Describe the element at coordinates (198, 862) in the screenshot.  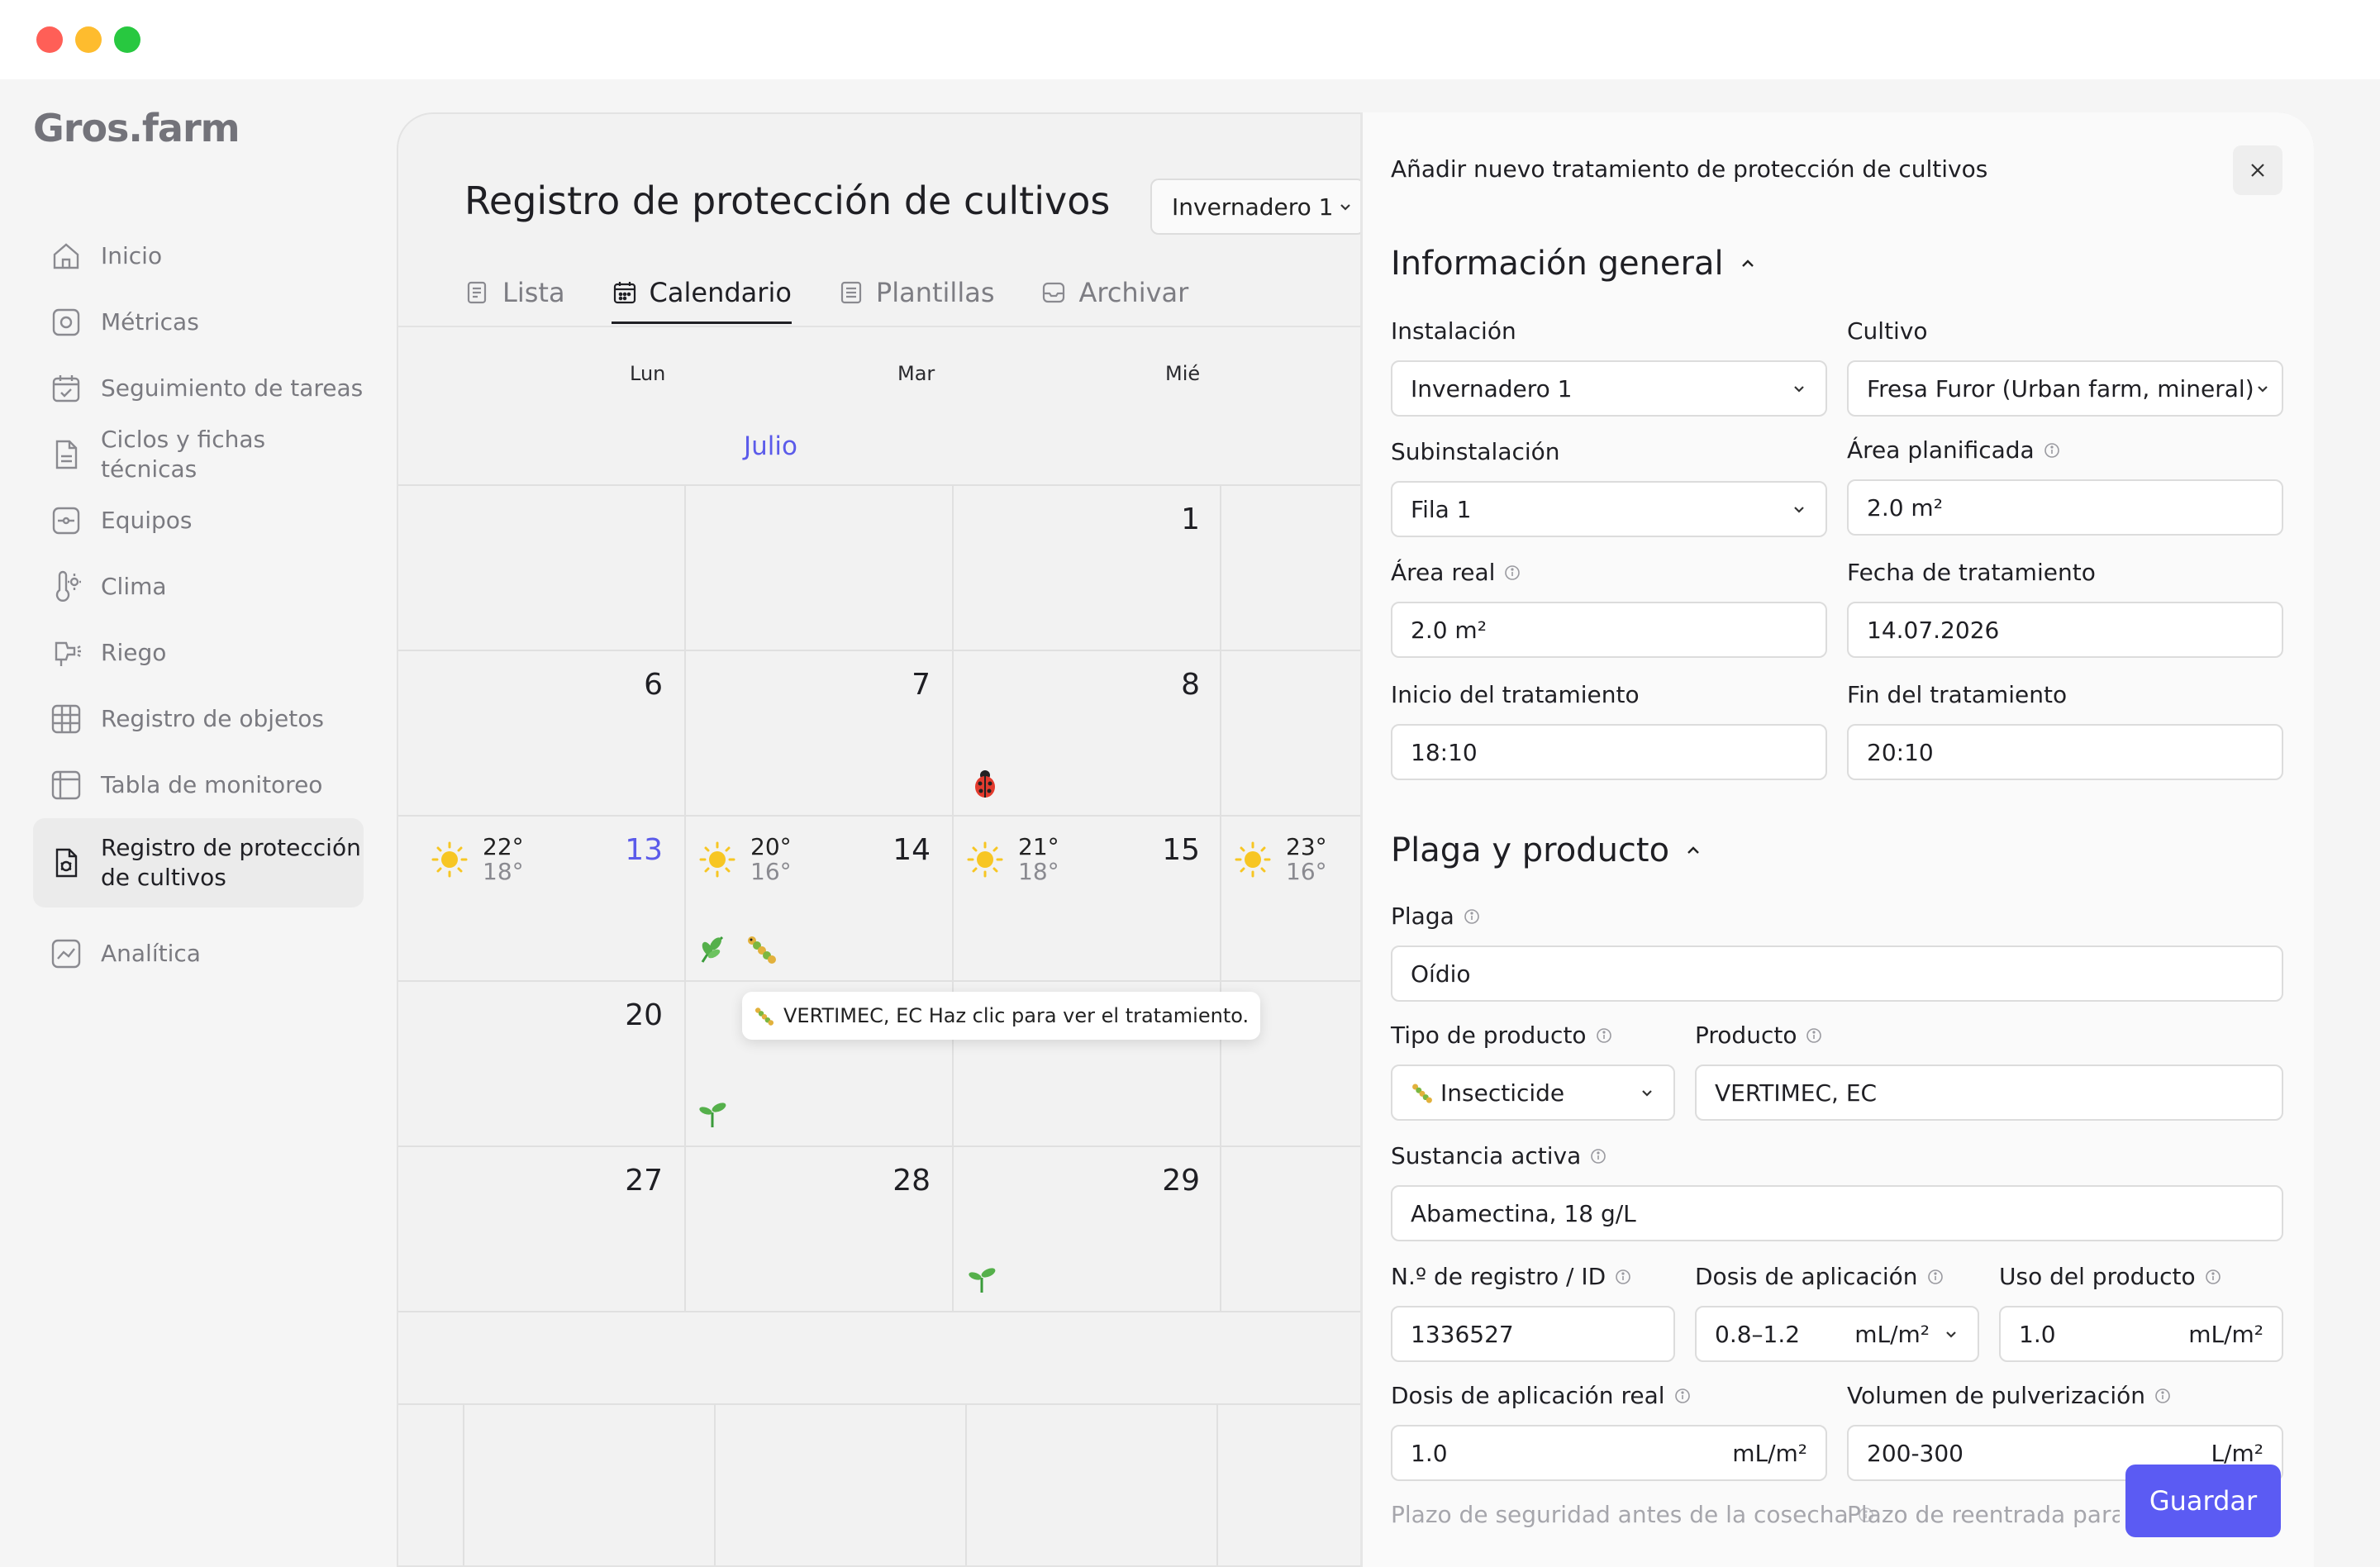
I see `sidebar-item-registro-proteccion: Registro de protección de cultivos` at that location.